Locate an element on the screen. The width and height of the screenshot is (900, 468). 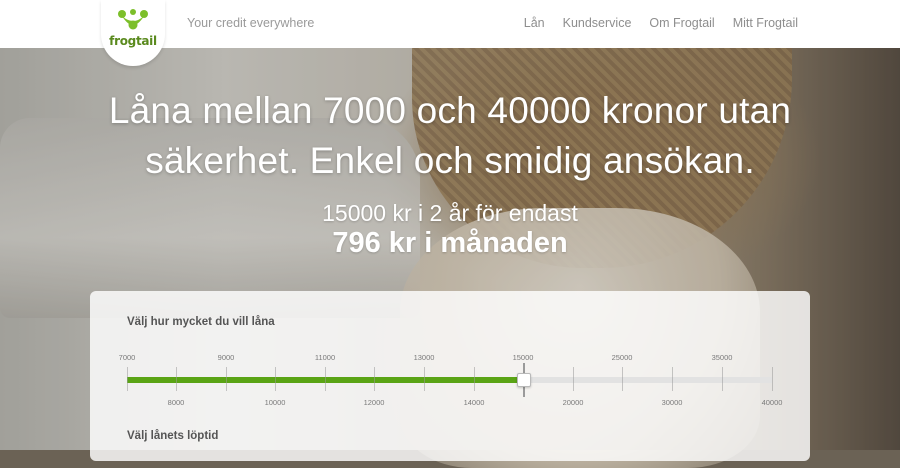
tick-label: 15000 is located at coordinates (523, 357).